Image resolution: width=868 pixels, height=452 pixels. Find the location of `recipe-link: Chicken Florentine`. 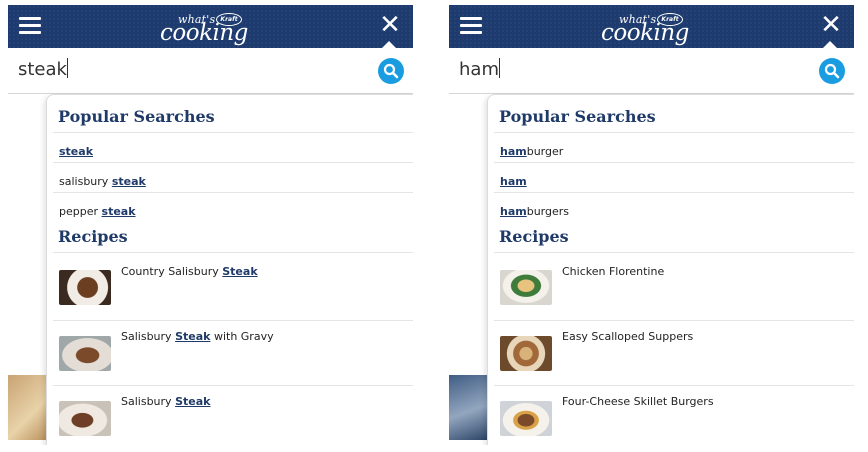

recipe-link: Chicken Florentine is located at coordinates (613, 271).